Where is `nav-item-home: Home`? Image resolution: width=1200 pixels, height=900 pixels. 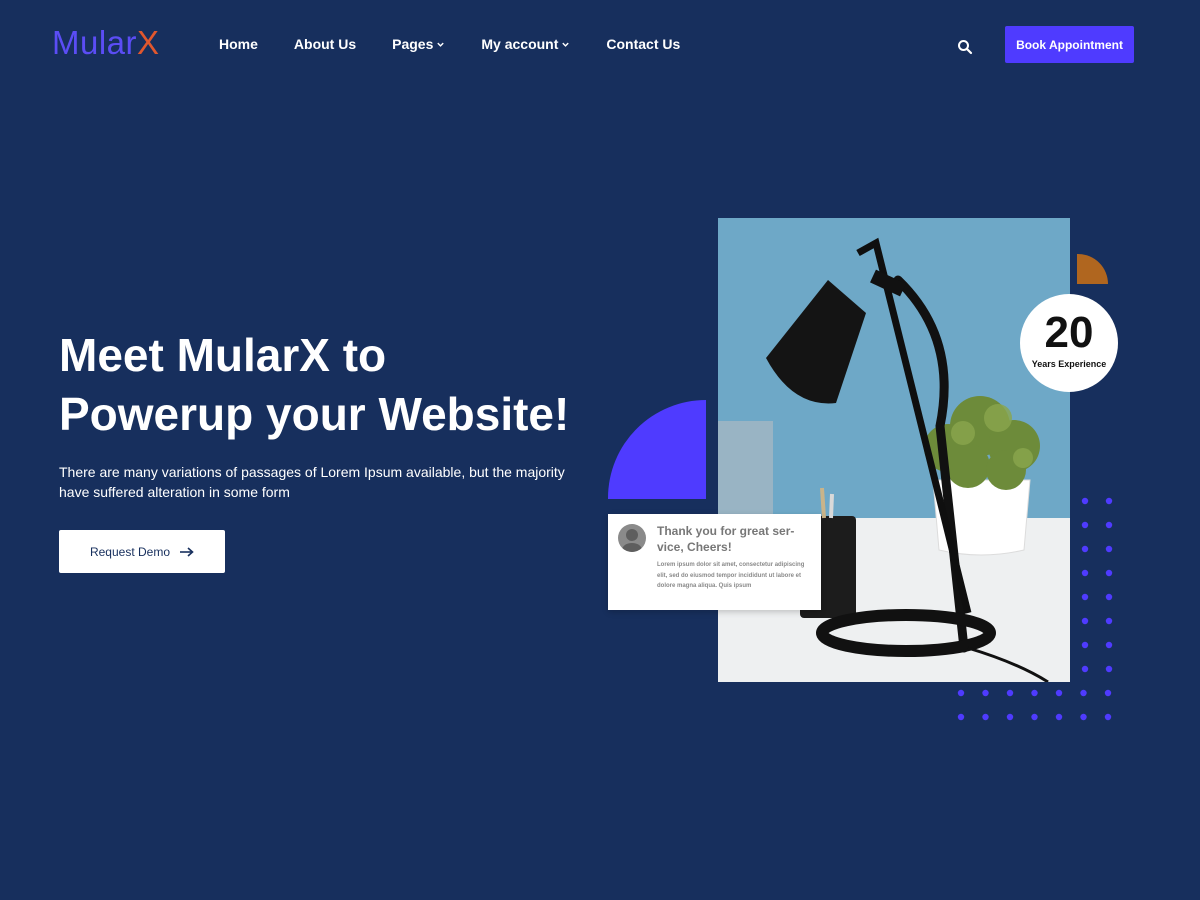
nav-item-home: Home is located at coordinates (238, 44).